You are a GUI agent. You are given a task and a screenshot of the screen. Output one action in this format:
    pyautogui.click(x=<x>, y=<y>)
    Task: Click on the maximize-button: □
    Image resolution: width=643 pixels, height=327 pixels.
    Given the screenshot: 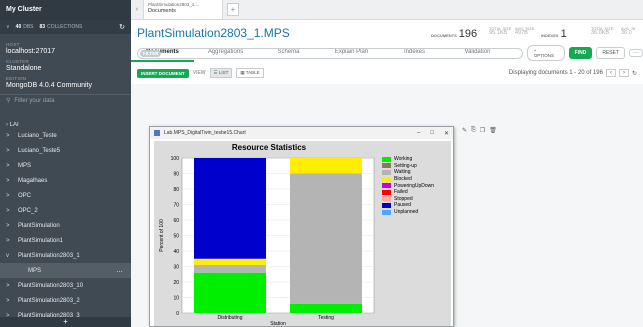 What is the action you would take?
    pyautogui.click(x=432, y=133)
    